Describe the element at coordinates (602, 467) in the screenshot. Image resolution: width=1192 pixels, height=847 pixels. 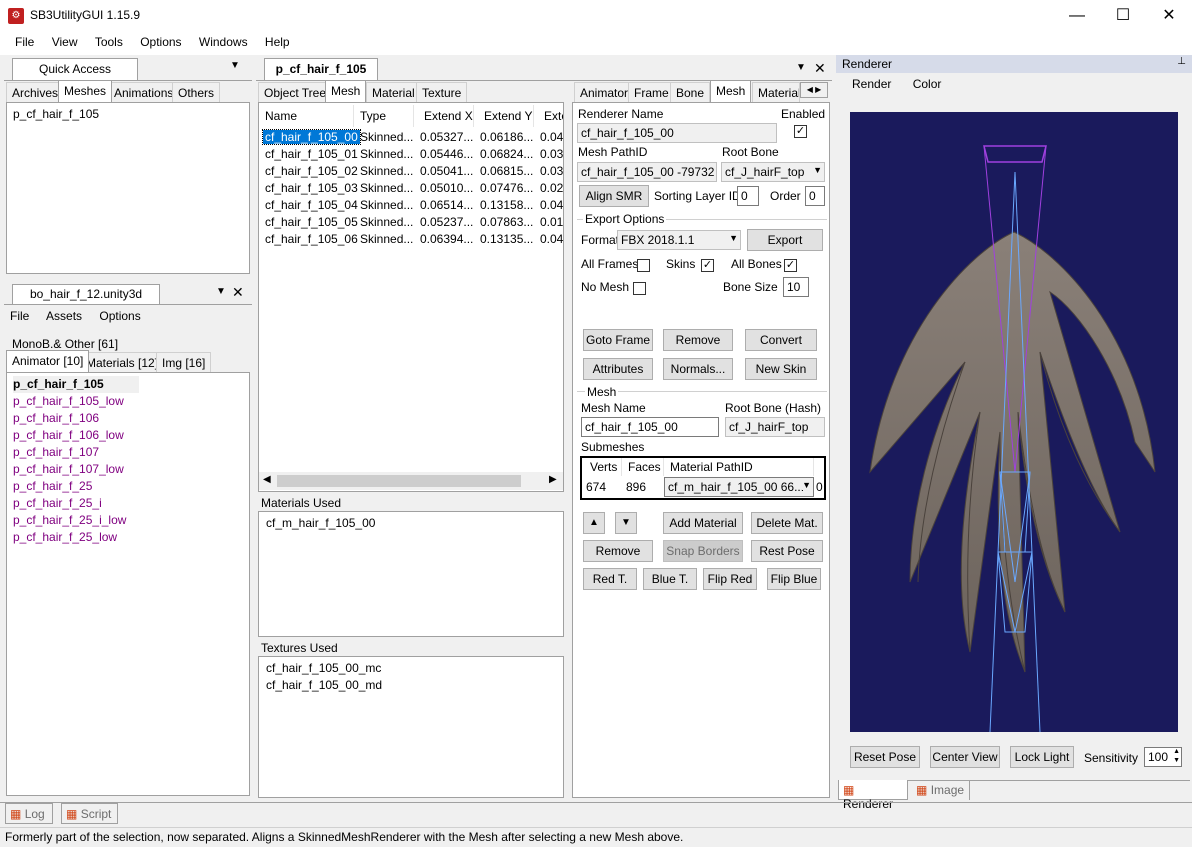
I see `col-verts: Verts` at that location.